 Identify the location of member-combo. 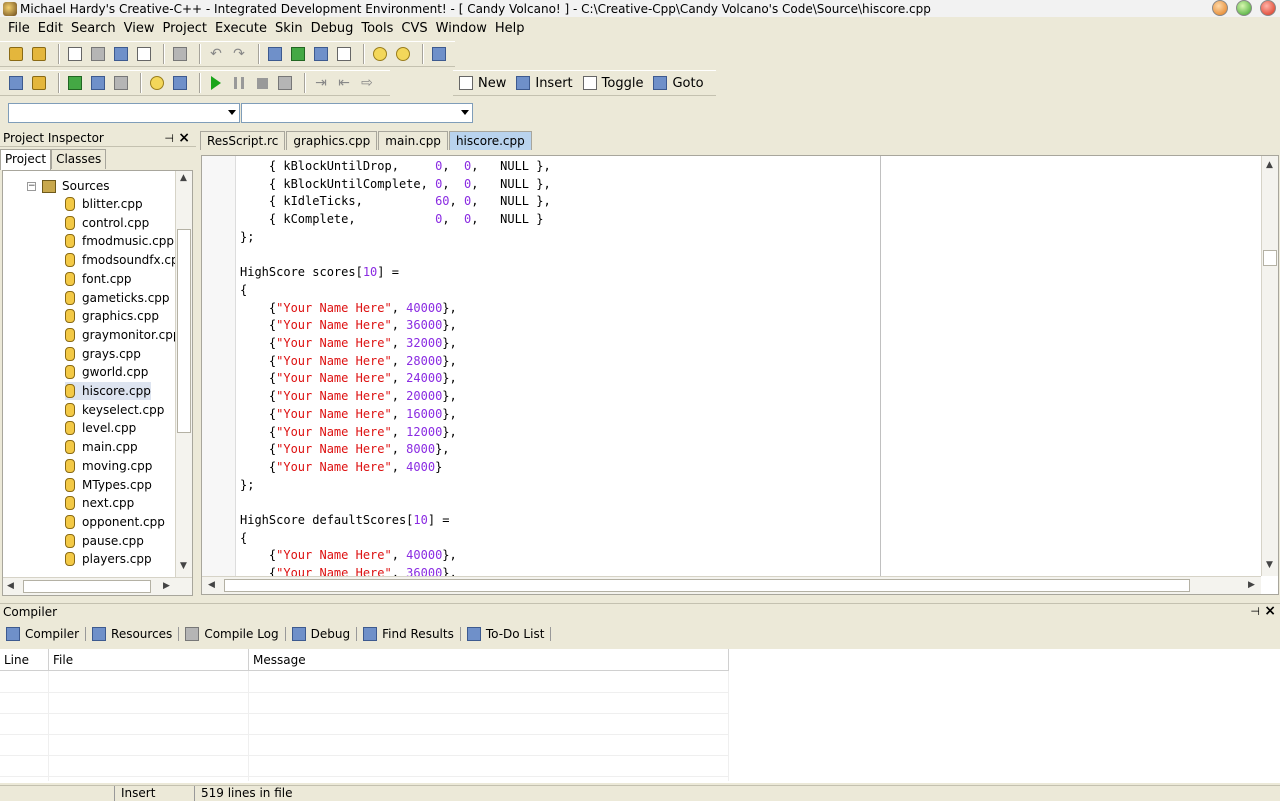
(357, 113).